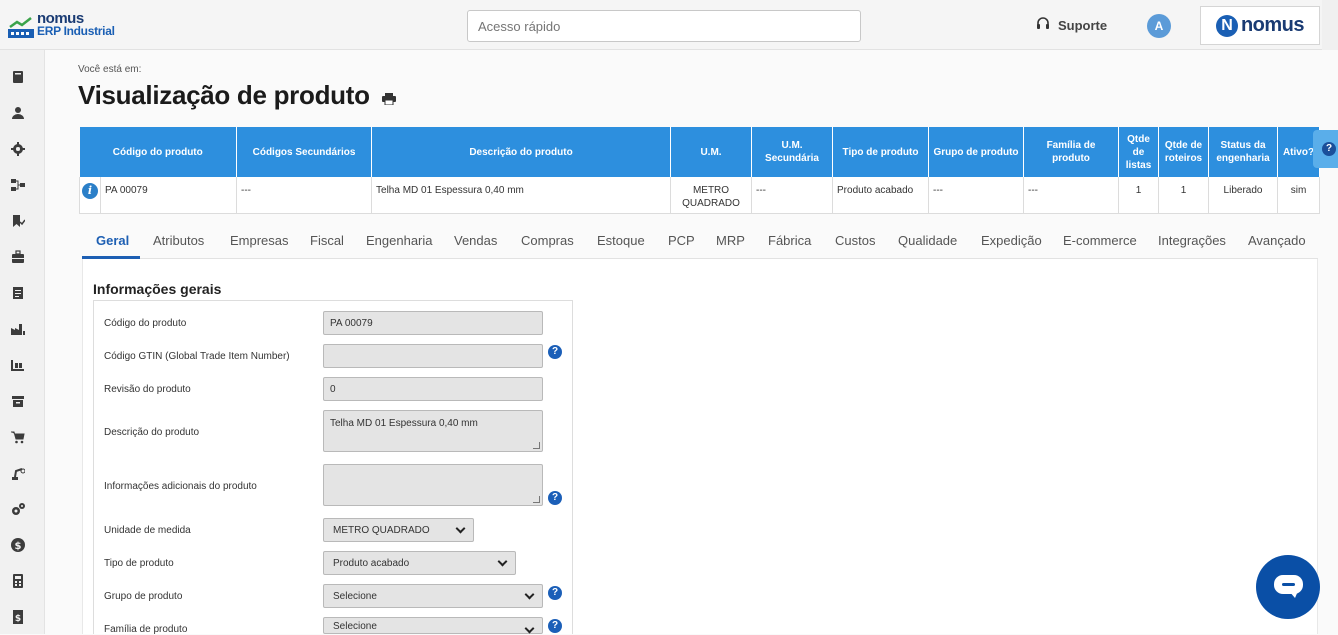  What do you see at coordinates (90, 191) in the screenshot?
I see `info-icon: i` at bounding box center [90, 191].